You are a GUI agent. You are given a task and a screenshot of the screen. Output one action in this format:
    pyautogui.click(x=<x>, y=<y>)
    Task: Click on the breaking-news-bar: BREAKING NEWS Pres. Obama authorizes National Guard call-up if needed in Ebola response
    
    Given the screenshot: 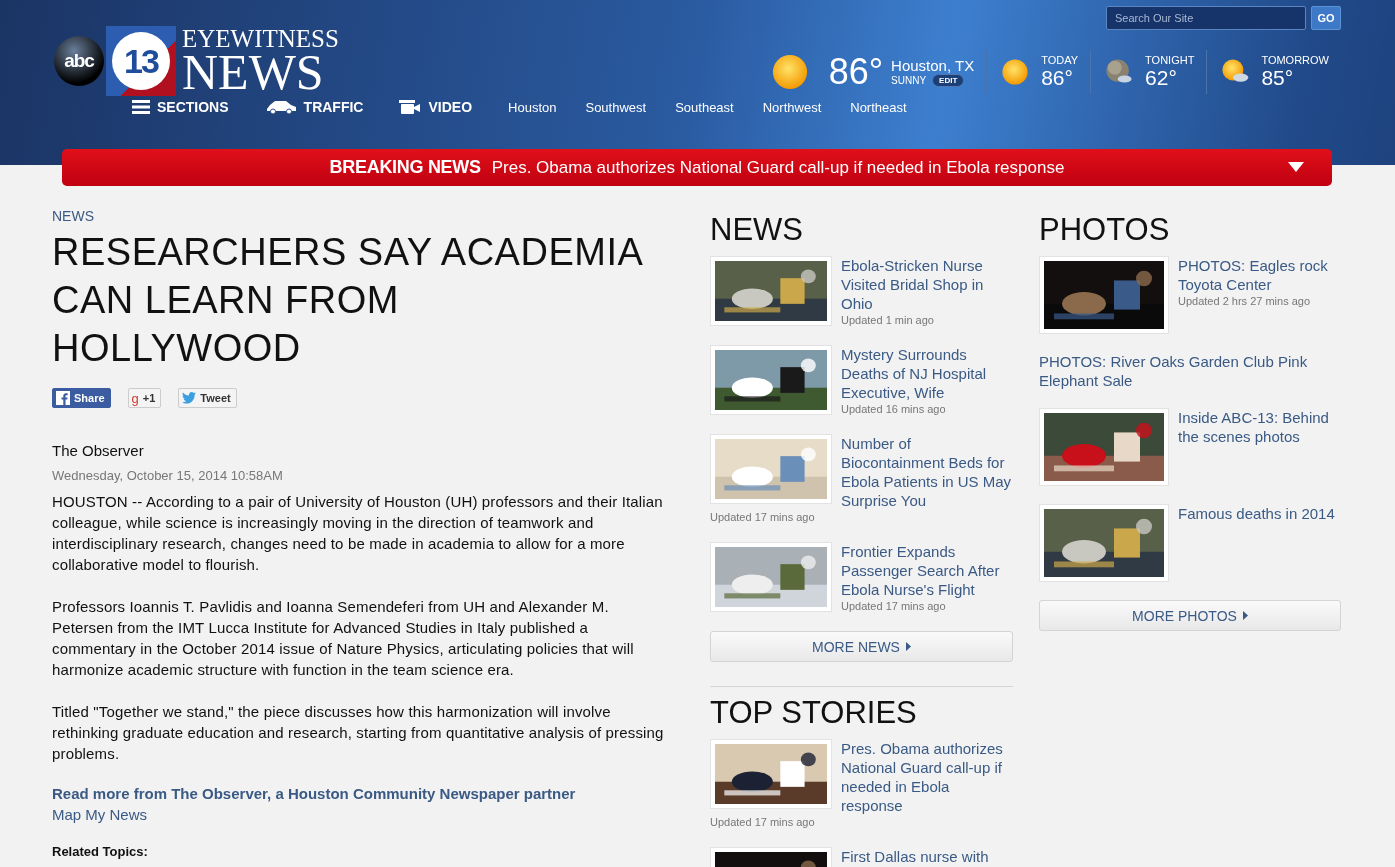 What is the action you would take?
    pyautogui.click(x=697, y=167)
    